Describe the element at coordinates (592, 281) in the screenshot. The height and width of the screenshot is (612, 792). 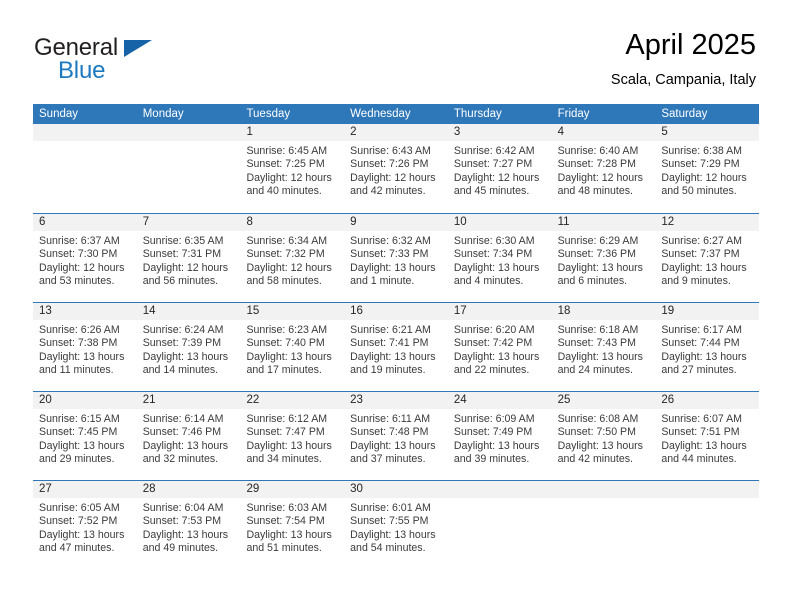
I see `day-detail-line: and 6 minutes.` at that location.